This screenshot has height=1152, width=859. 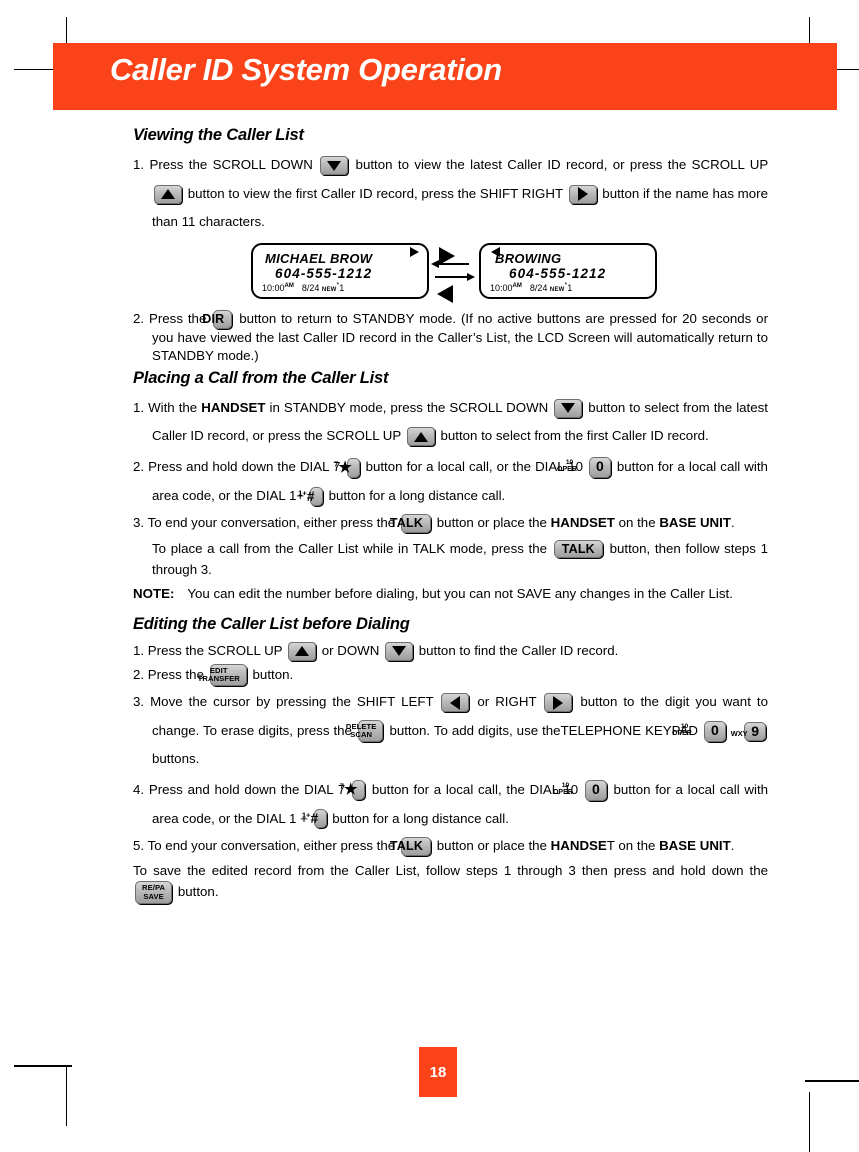 I want to click on lcd-count: 1, so click(x=342, y=288).